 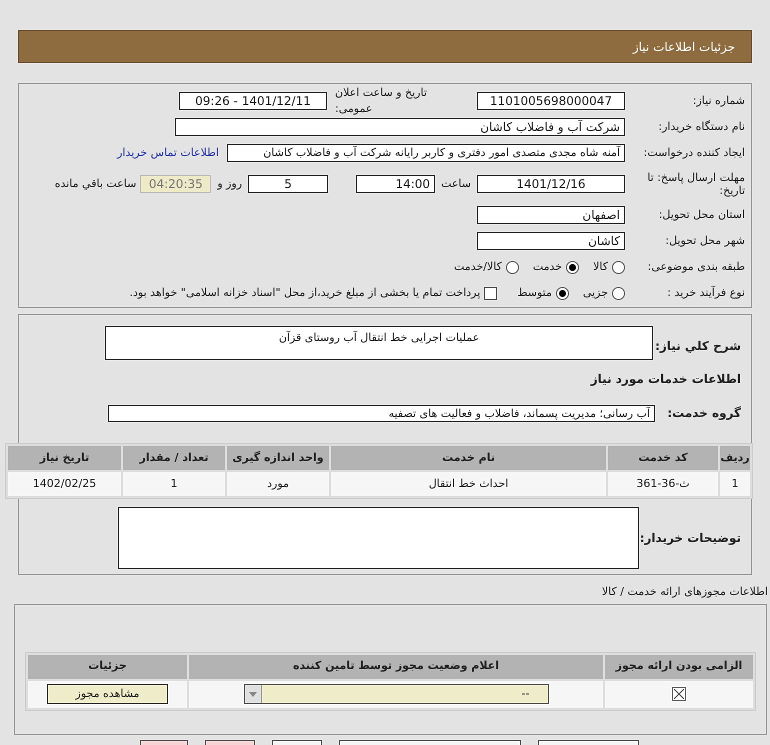 What do you see at coordinates (693, 152) in the screenshot?
I see `field-label: ایجاد کننده درخواست:` at bounding box center [693, 152].